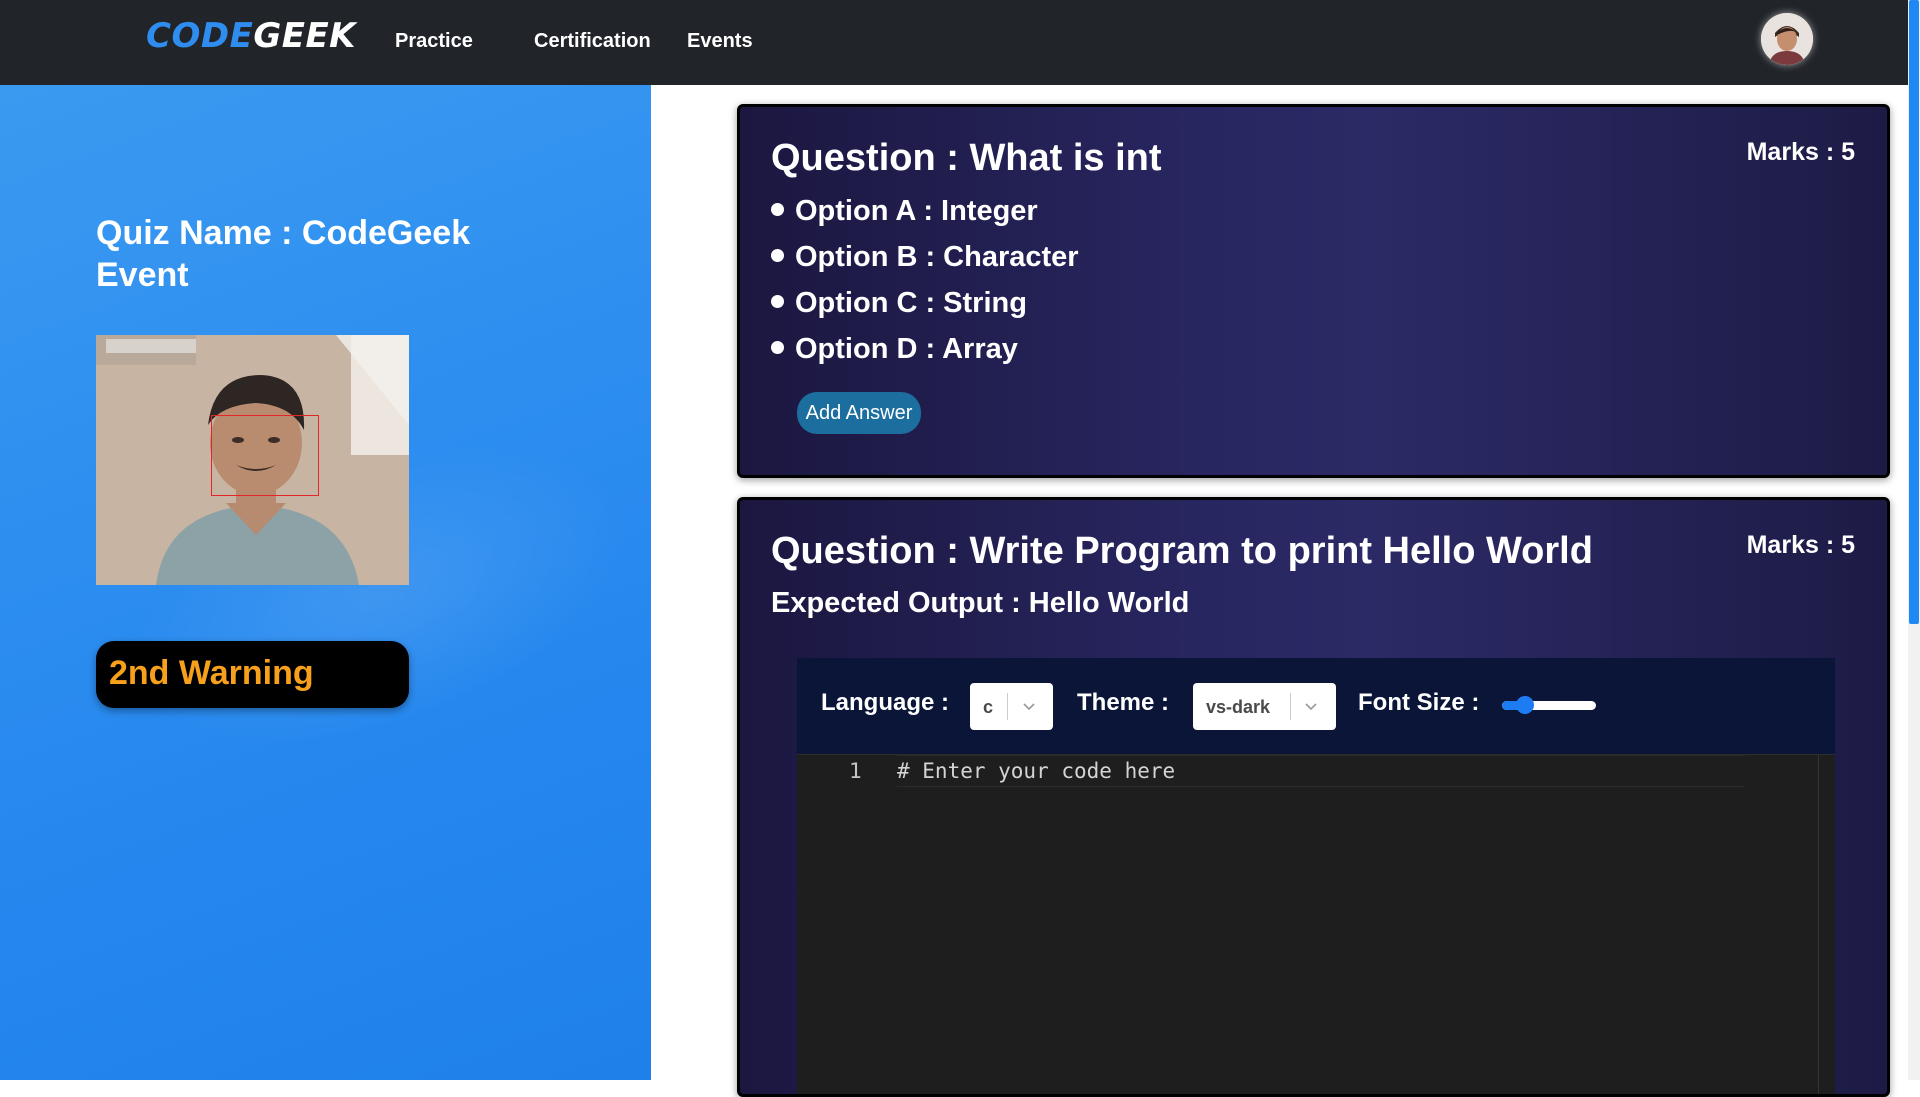 The height and width of the screenshot is (1097, 1920). I want to click on option-d-label: Option D : Array, so click(906, 349).